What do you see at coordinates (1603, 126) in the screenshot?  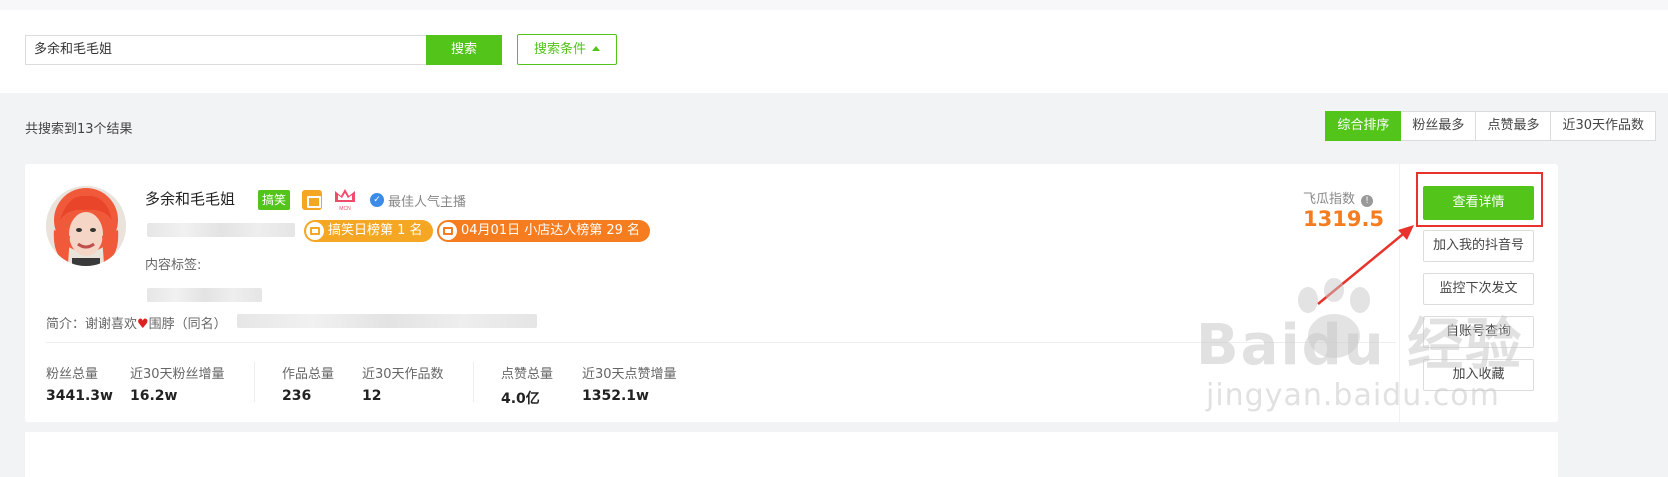 I see `sort-tab-recent-works: 近30天作品数` at bounding box center [1603, 126].